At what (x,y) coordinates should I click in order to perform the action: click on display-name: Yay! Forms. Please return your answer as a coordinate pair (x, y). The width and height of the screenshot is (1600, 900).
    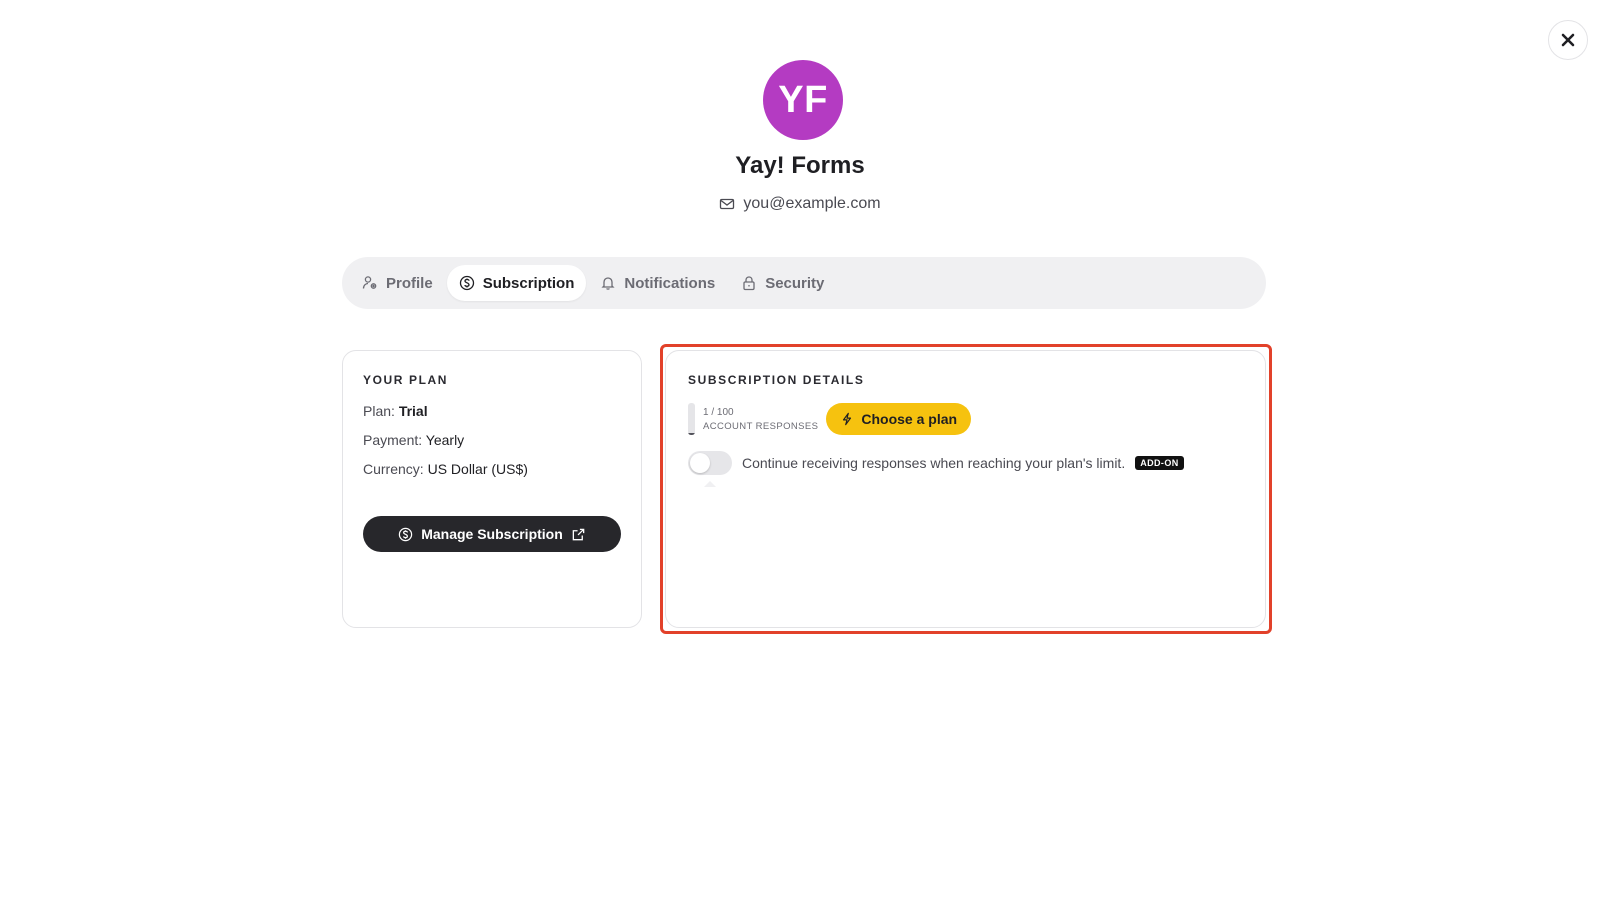
    Looking at the image, I should click on (800, 165).